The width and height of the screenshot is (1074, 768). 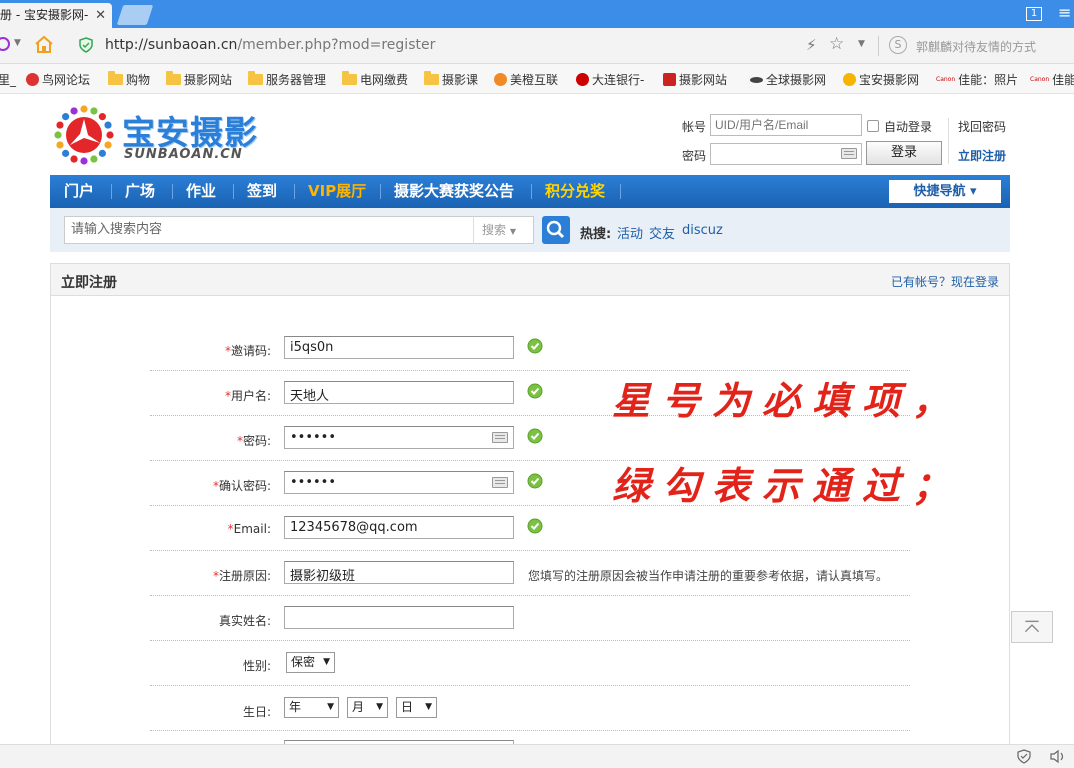 I want to click on url-path: /member.php?mod=register, so click(x=336, y=45).